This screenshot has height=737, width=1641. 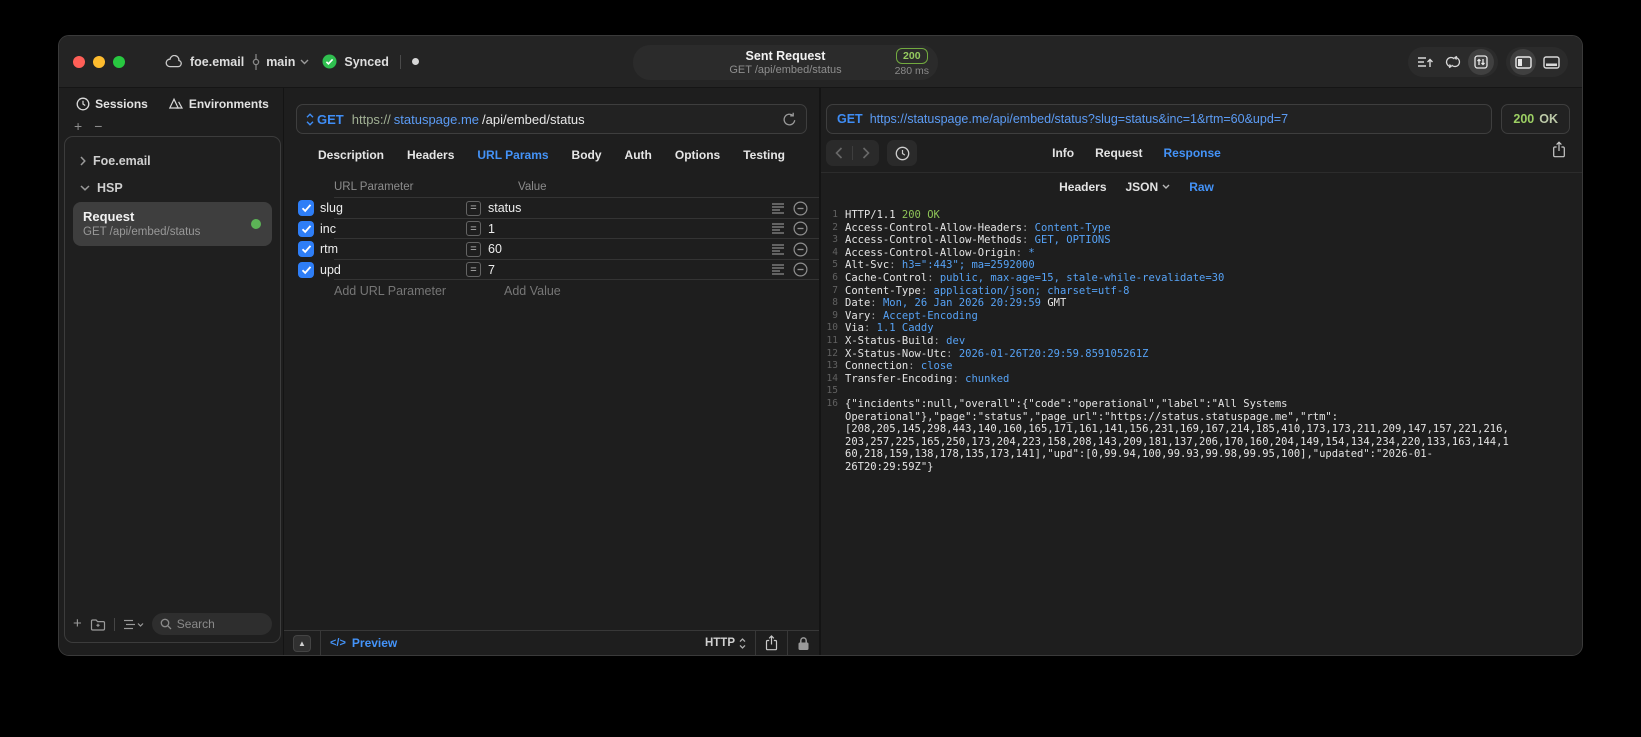 I want to click on param-name-field: inc, so click(x=393, y=229).